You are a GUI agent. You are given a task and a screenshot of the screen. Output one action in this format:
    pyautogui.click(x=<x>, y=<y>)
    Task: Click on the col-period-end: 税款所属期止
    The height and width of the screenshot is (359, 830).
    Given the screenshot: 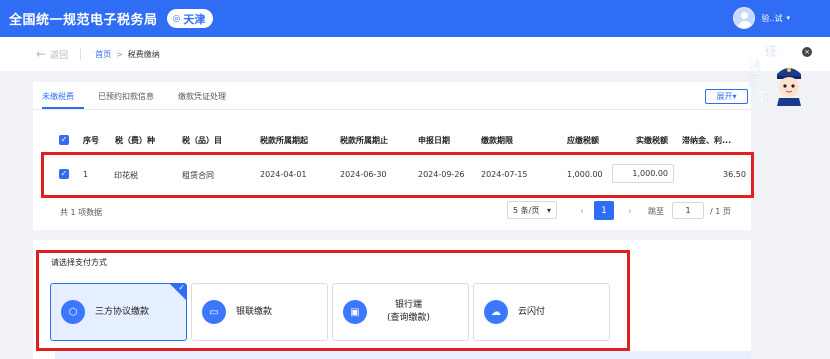 What is the action you would take?
    pyautogui.click(x=364, y=140)
    